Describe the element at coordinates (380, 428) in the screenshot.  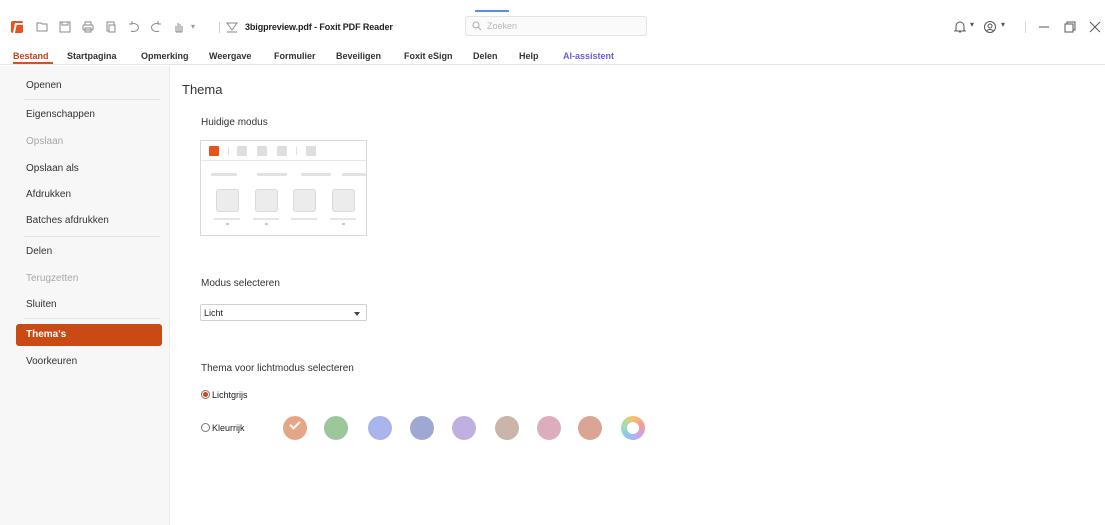
I see `color-swatch-light-blue` at that location.